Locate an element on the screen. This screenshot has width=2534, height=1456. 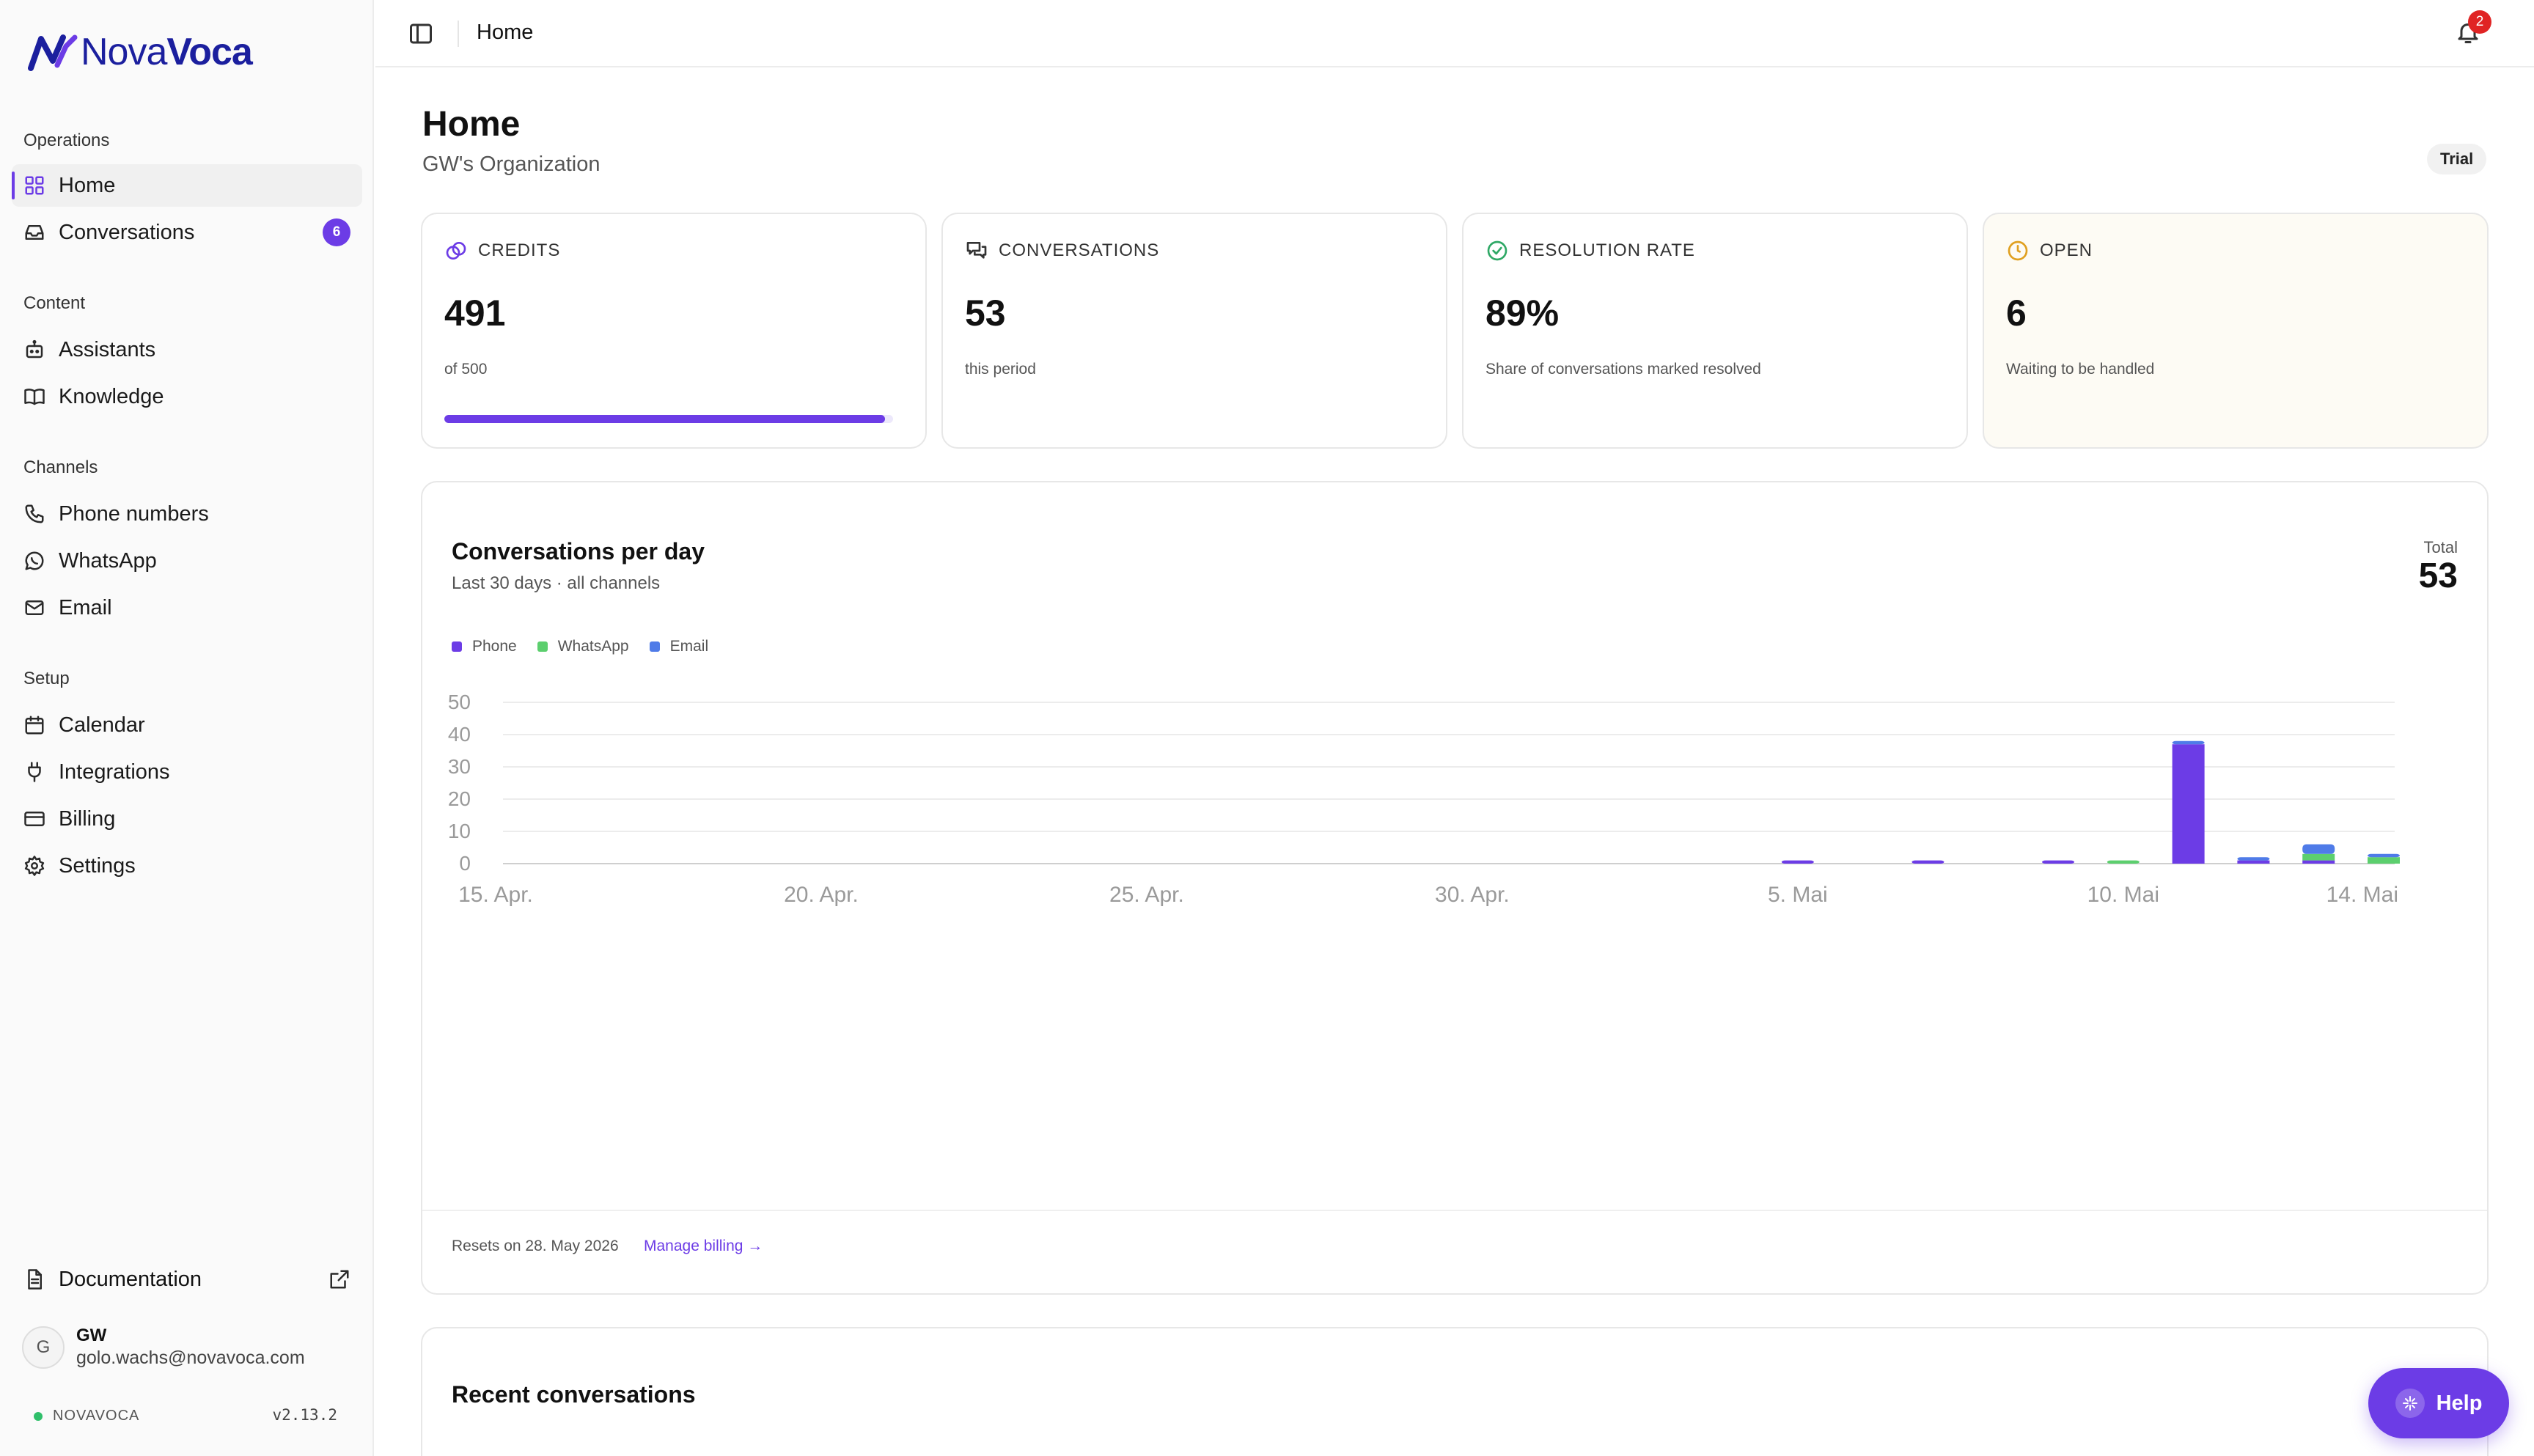
toggle-sidebar-button is located at coordinates (421, 34).